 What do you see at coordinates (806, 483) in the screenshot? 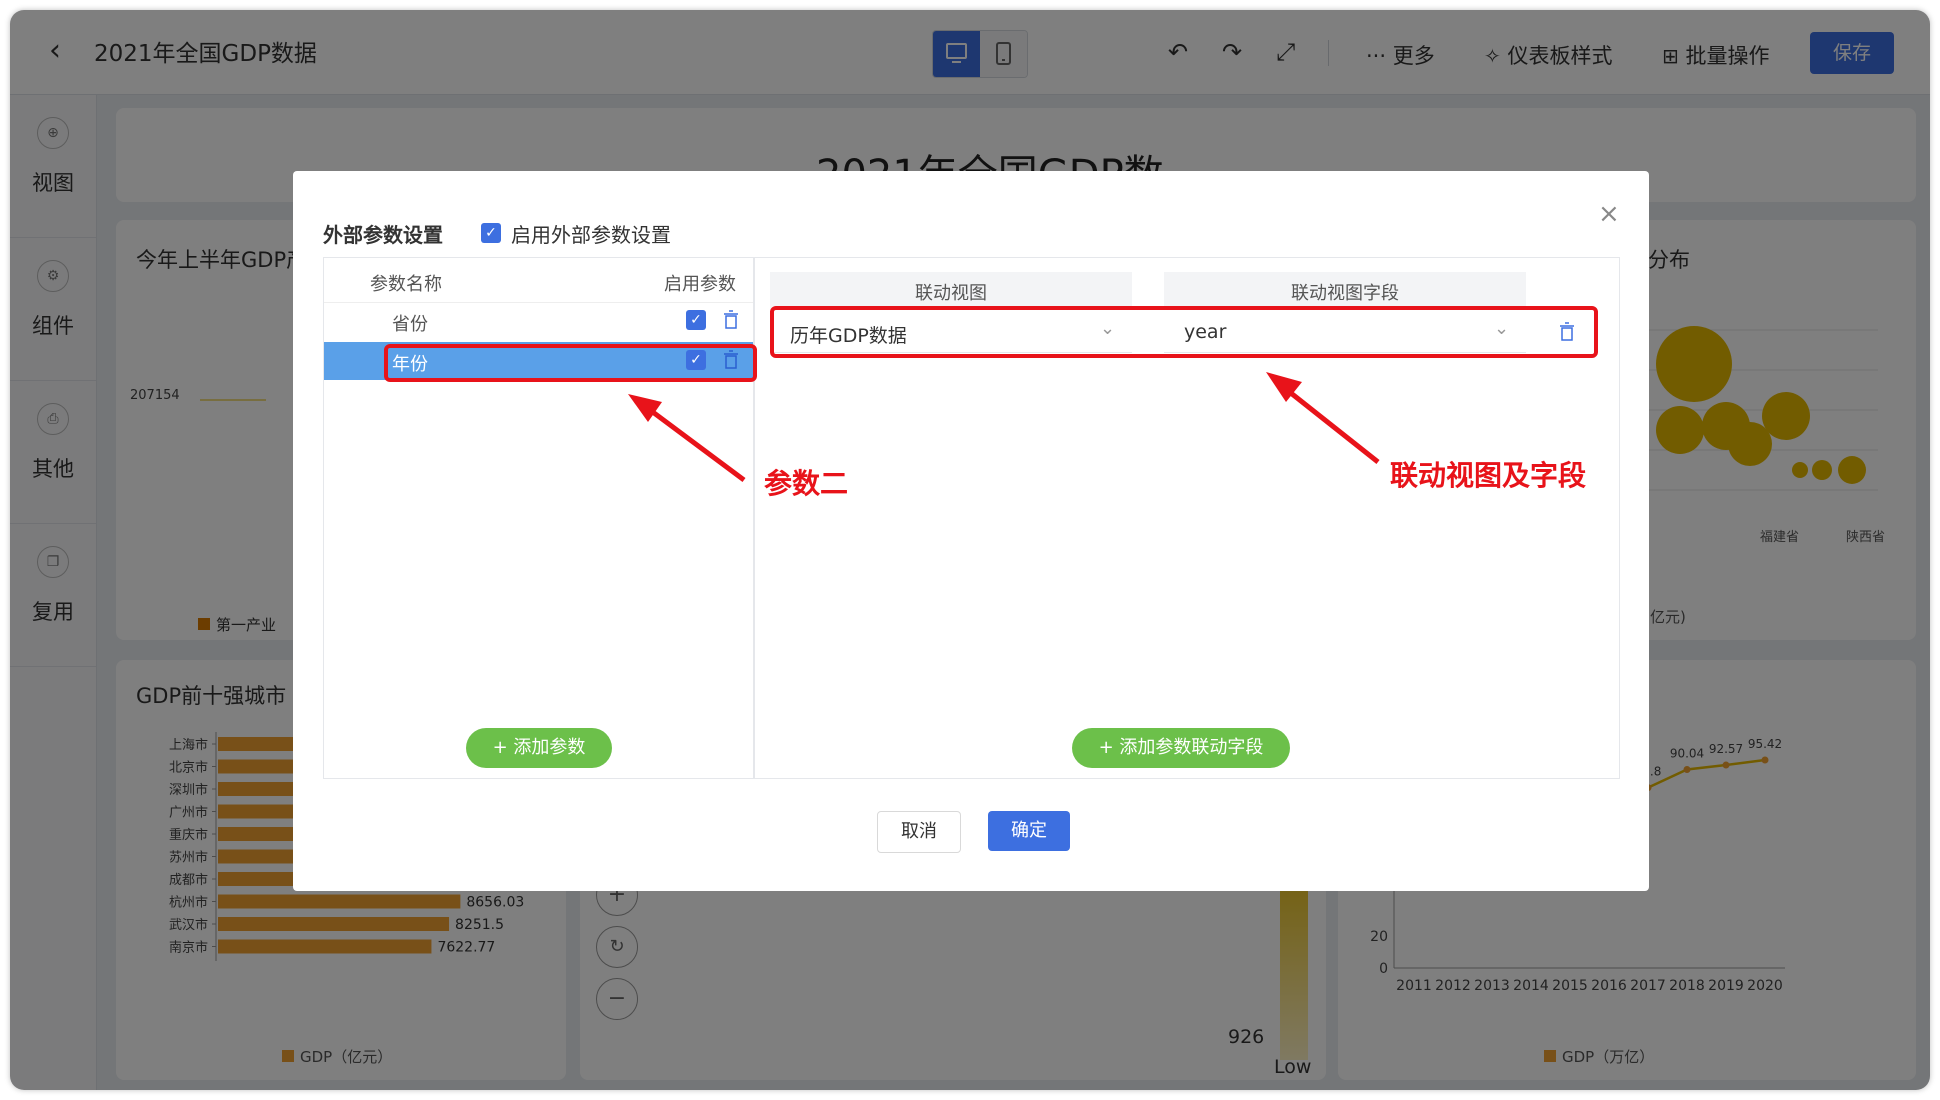
I see `annotation-param2: 参数二` at bounding box center [806, 483].